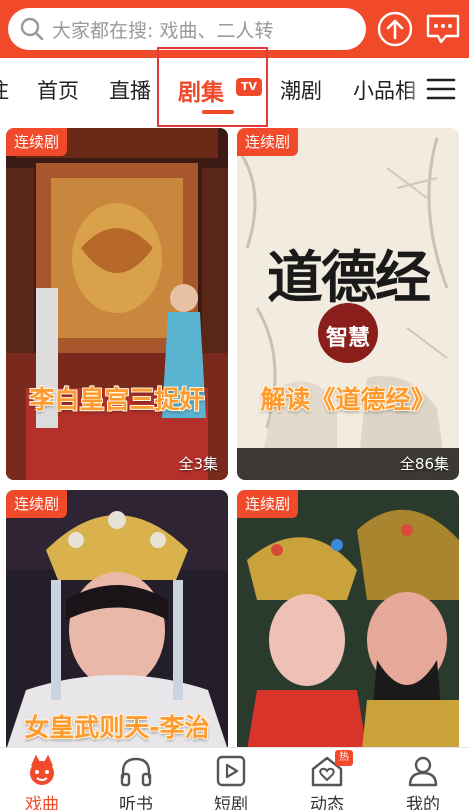 This screenshot has width=469, height=810. What do you see at coordinates (301, 90) in the screenshot?
I see `tab-chaoju: 潮剧` at bounding box center [301, 90].